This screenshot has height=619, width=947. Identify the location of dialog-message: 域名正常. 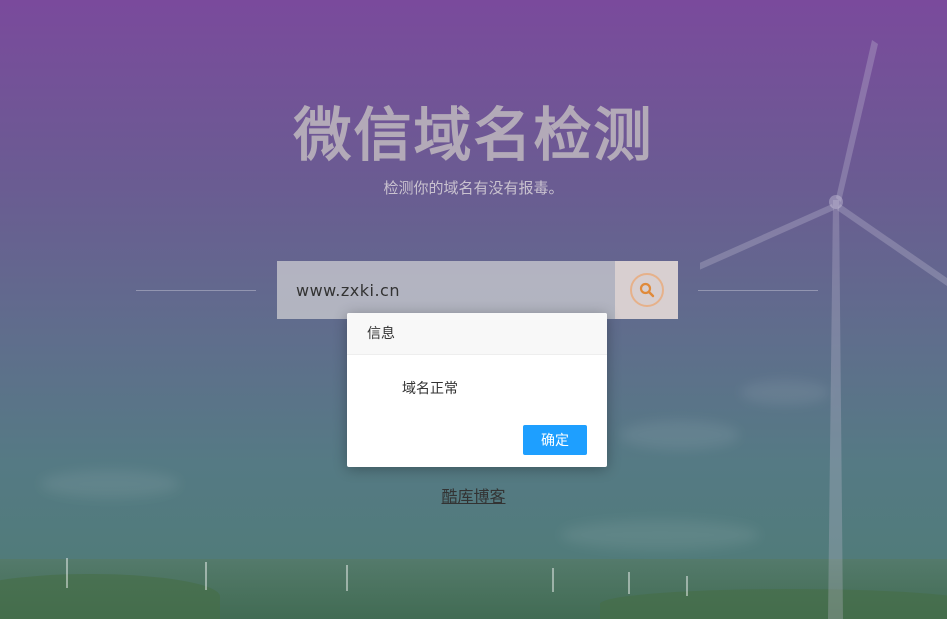
(430, 389).